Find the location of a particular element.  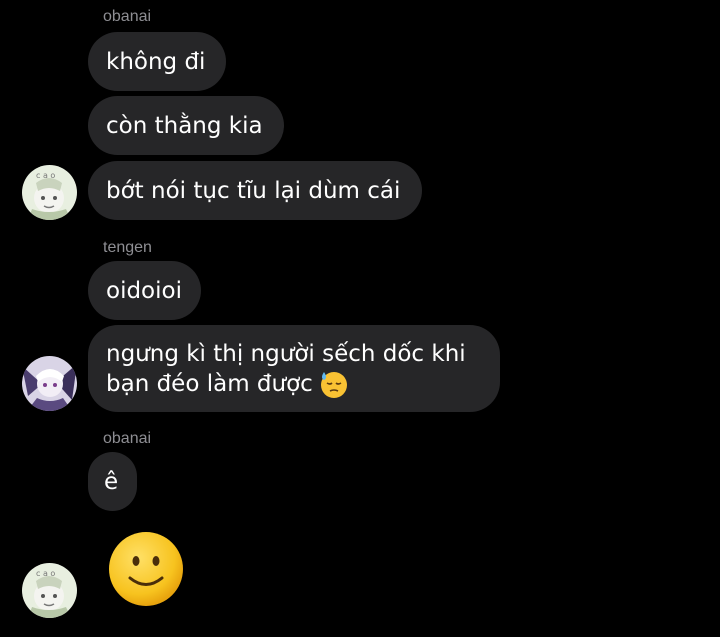

message-bubble: ê is located at coordinates (112, 481).